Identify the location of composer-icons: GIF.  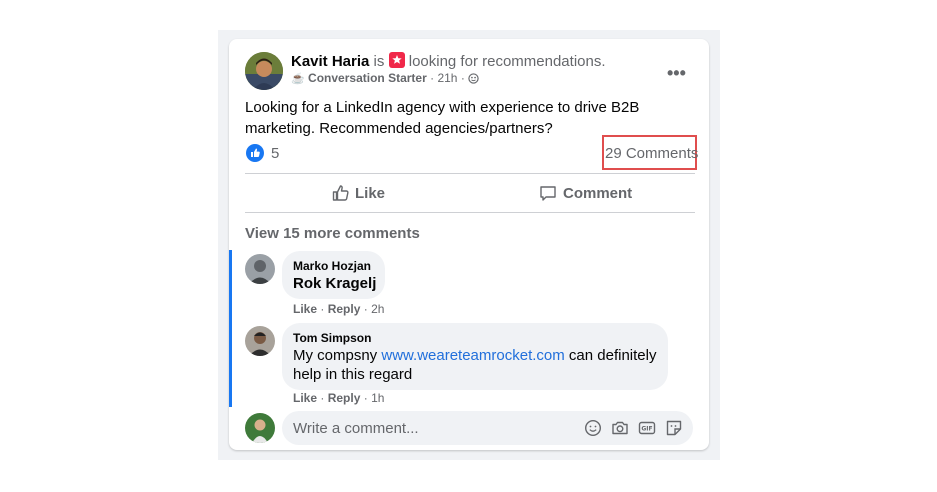
(633, 428).